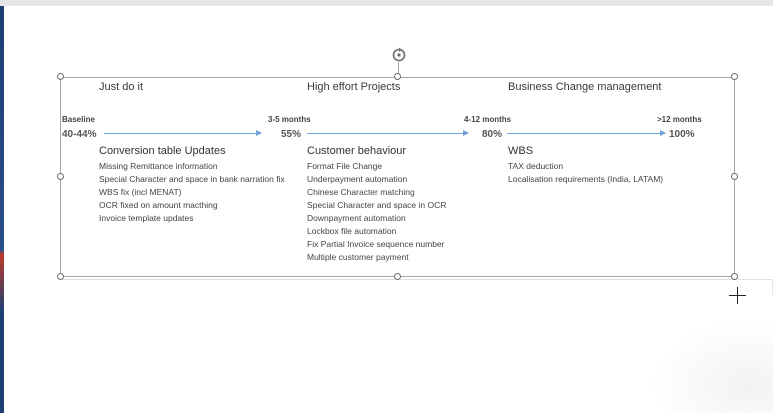 The image size is (773, 413). What do you see at coordinates (737, 295) in the screenshot?
I see `move-crosshair-icon` at bounding box center [737, 295].